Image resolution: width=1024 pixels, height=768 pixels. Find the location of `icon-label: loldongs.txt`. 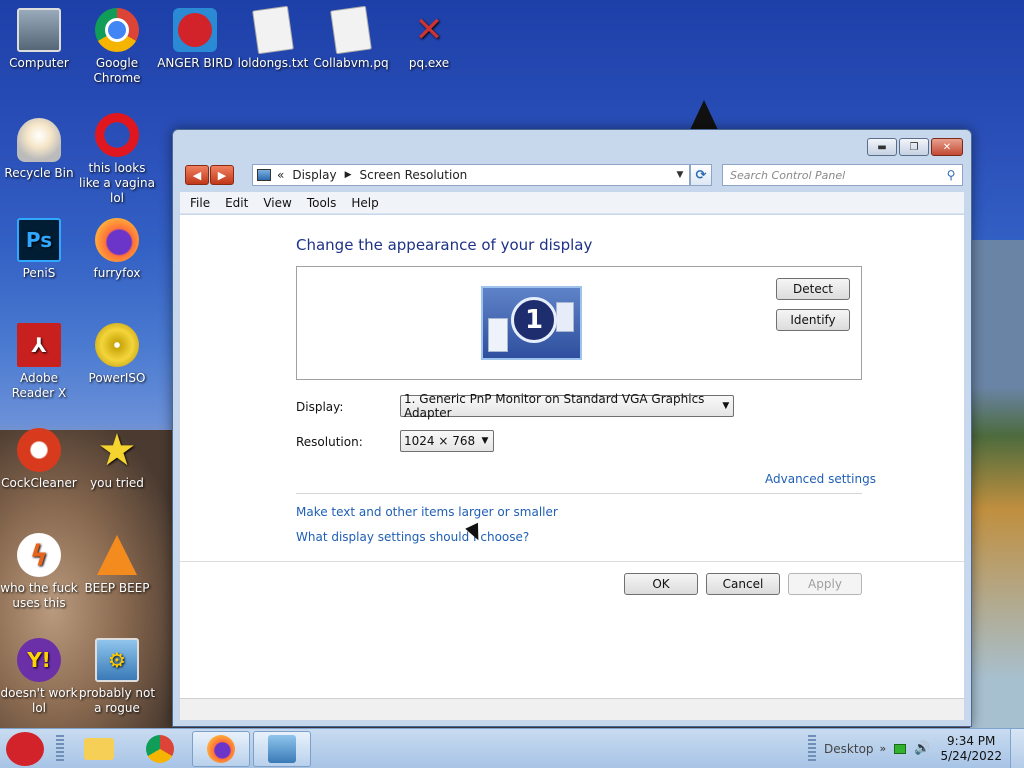

icon-label: loldongs.txt is located at coordinates (273, 63).